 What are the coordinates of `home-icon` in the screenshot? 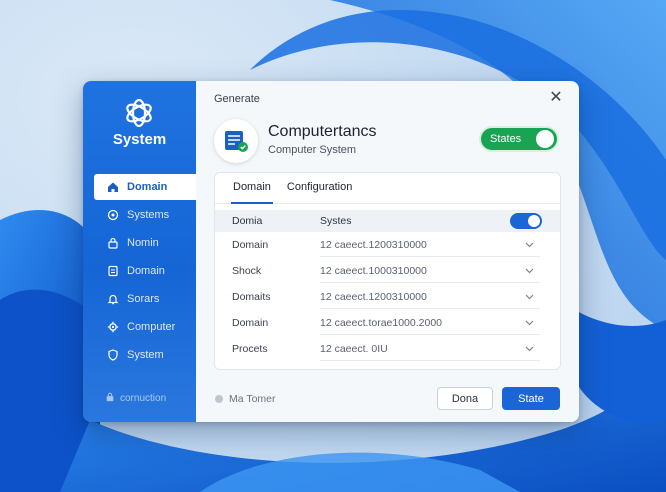 It's located at (113, 187).